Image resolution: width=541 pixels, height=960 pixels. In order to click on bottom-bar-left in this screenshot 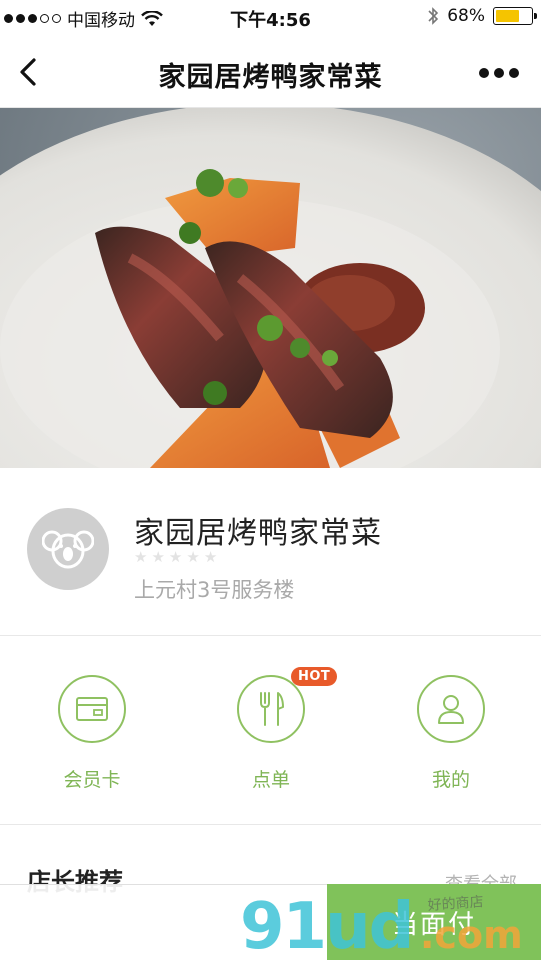, I will do `click(163, 922)`.